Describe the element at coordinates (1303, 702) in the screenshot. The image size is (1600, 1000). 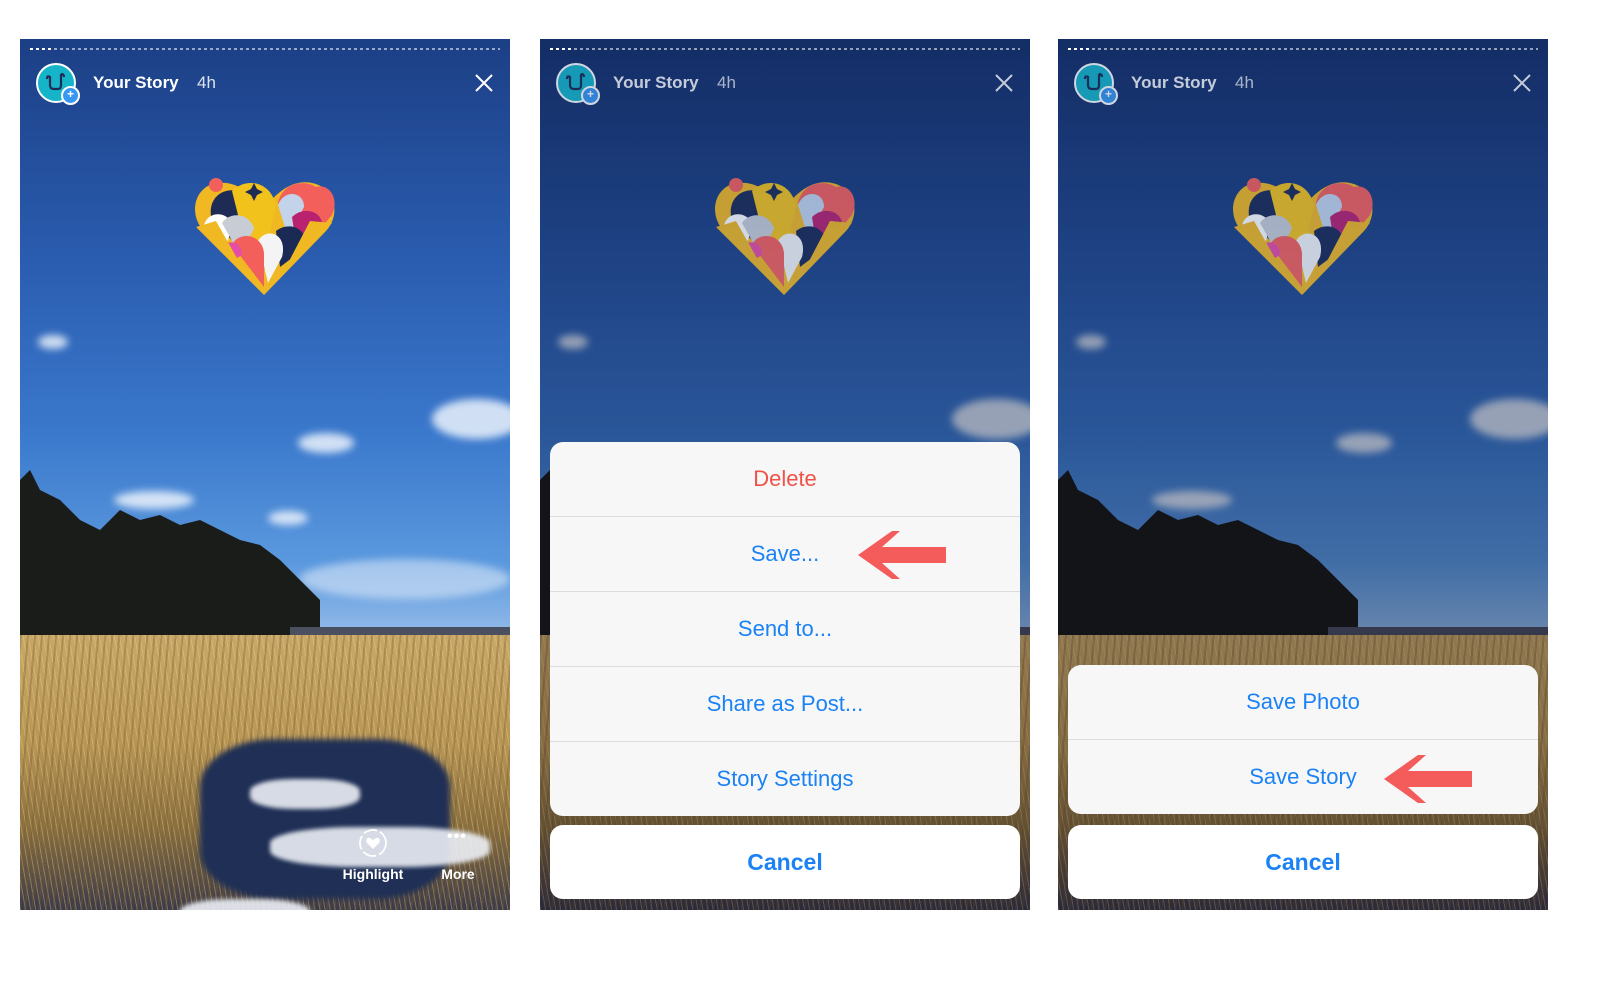
I see `save-photo-option: Save Photo` at that location.